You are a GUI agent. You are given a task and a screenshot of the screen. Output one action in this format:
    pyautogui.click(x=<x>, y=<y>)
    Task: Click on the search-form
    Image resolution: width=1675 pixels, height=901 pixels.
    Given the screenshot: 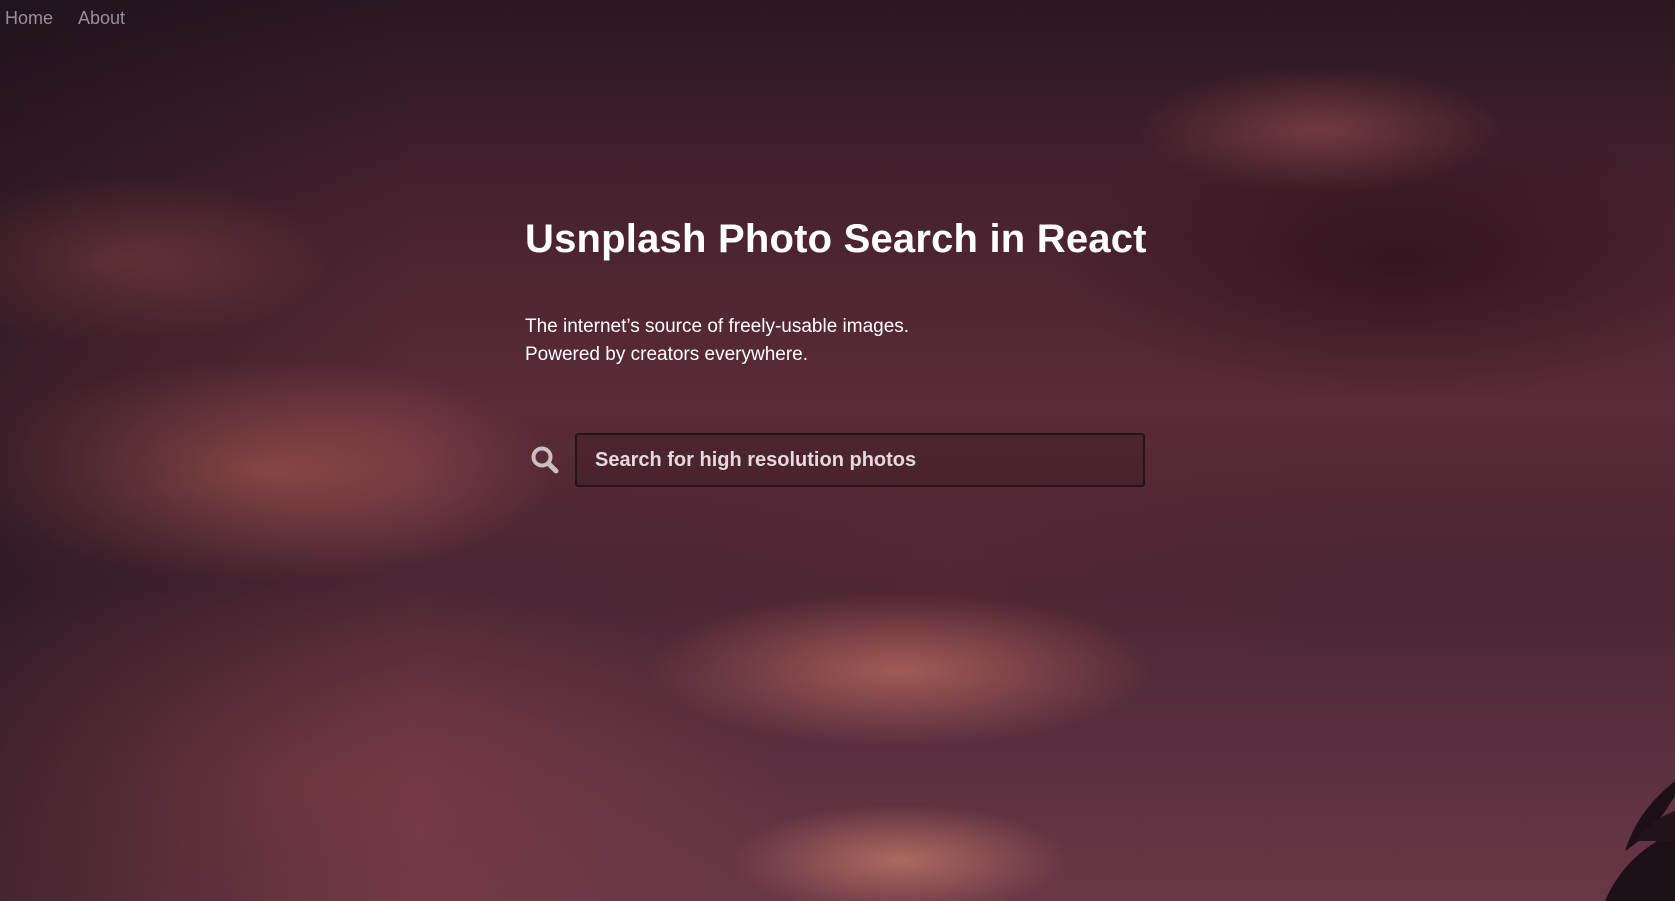 What is the action you would take?
    pyautogui.click(x=845, y=460)
    